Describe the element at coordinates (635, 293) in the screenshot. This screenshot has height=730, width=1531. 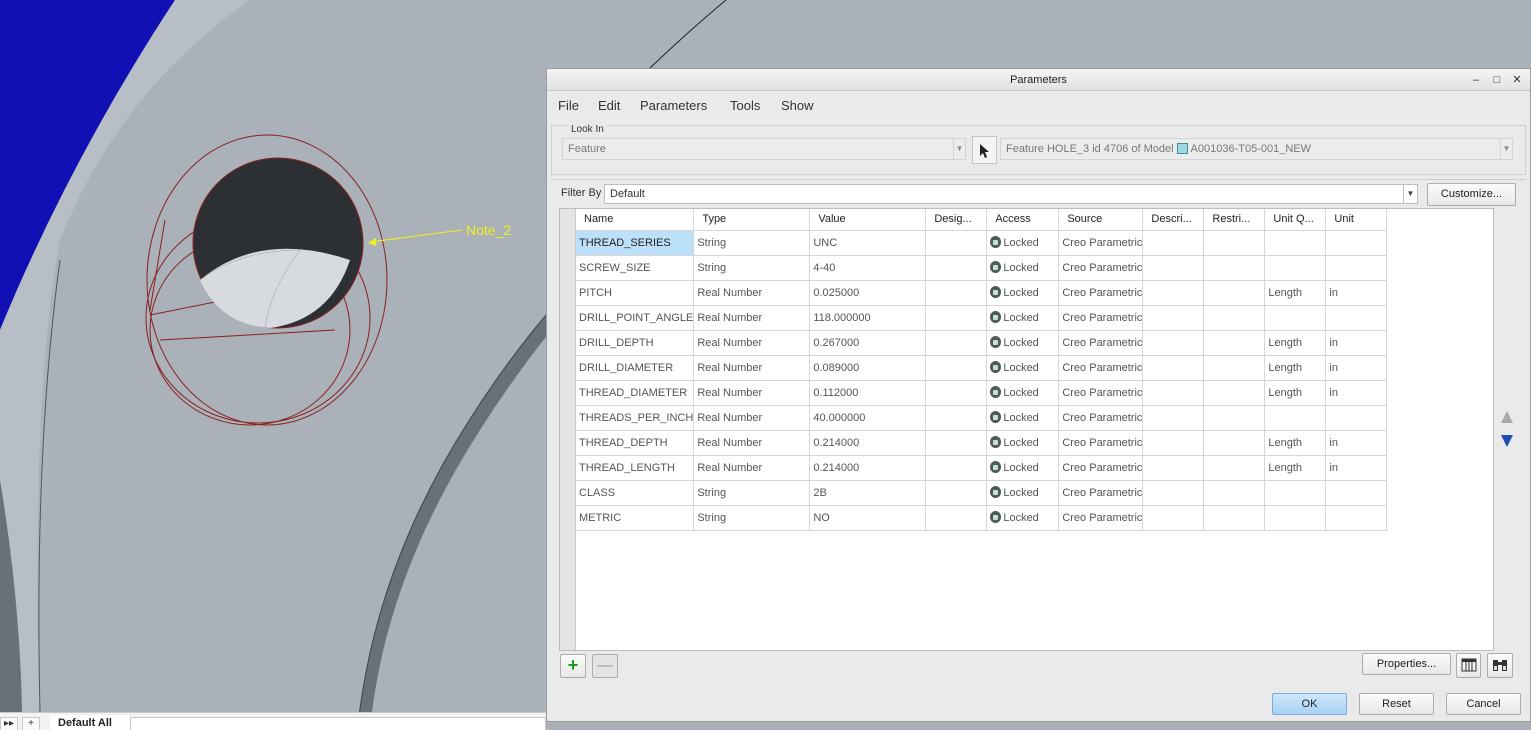
I see `cell-name: PITCH` at that location.